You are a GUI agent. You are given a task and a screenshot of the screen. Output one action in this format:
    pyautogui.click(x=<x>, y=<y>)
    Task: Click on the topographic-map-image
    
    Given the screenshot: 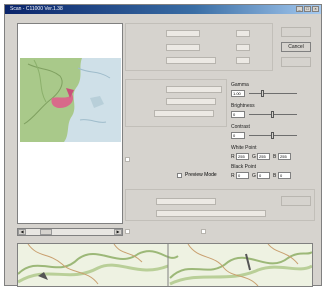 What is the action you would take?
    pyautogui.click(x=165, y=265)
    